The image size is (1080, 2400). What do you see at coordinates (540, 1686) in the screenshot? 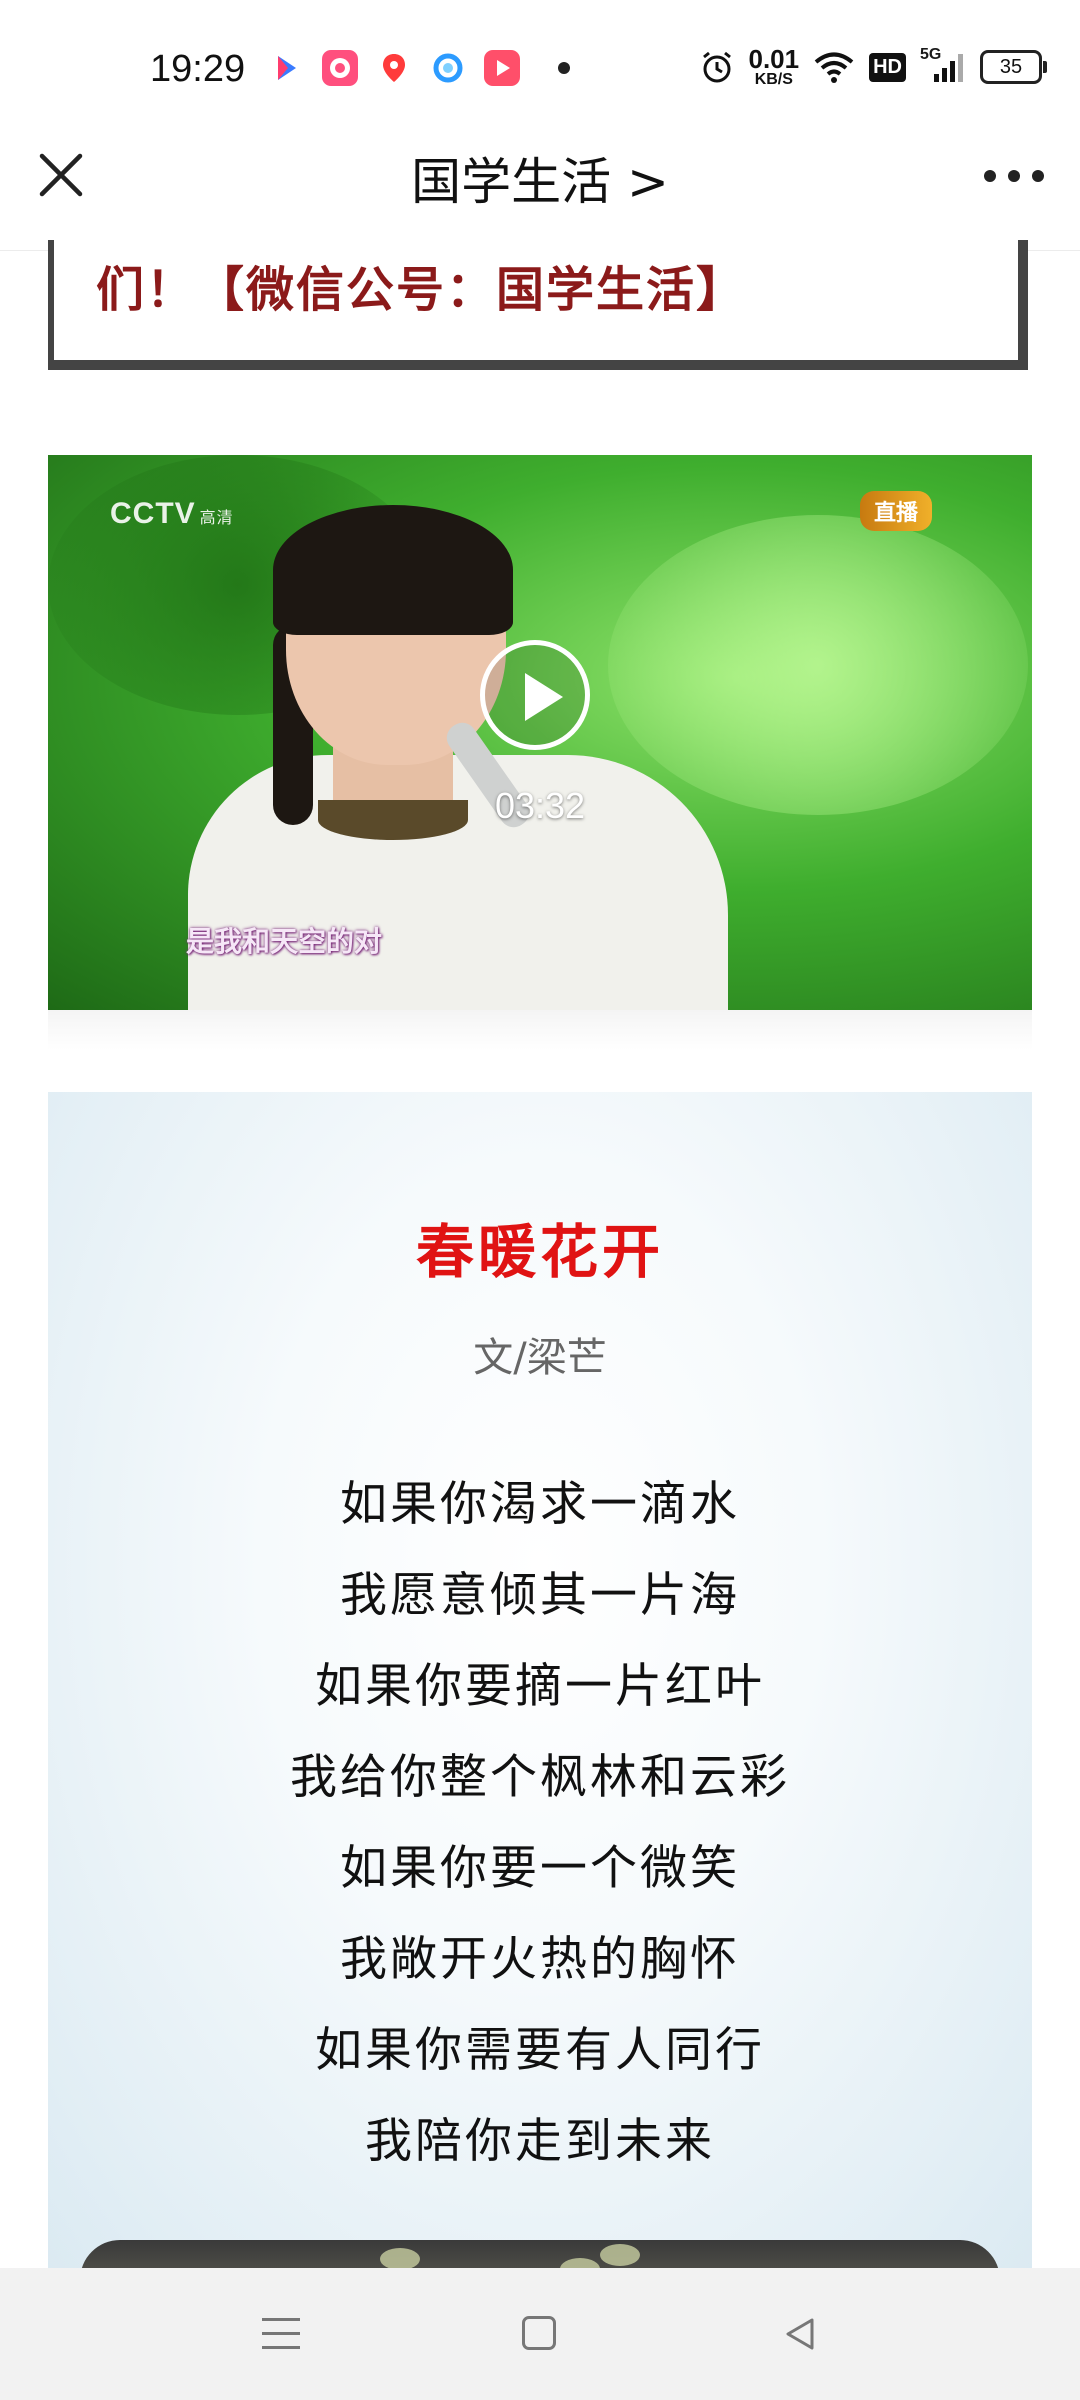
I see `poem-line: 如果你要摘一片红叶` at bounding box center [540, 1686].